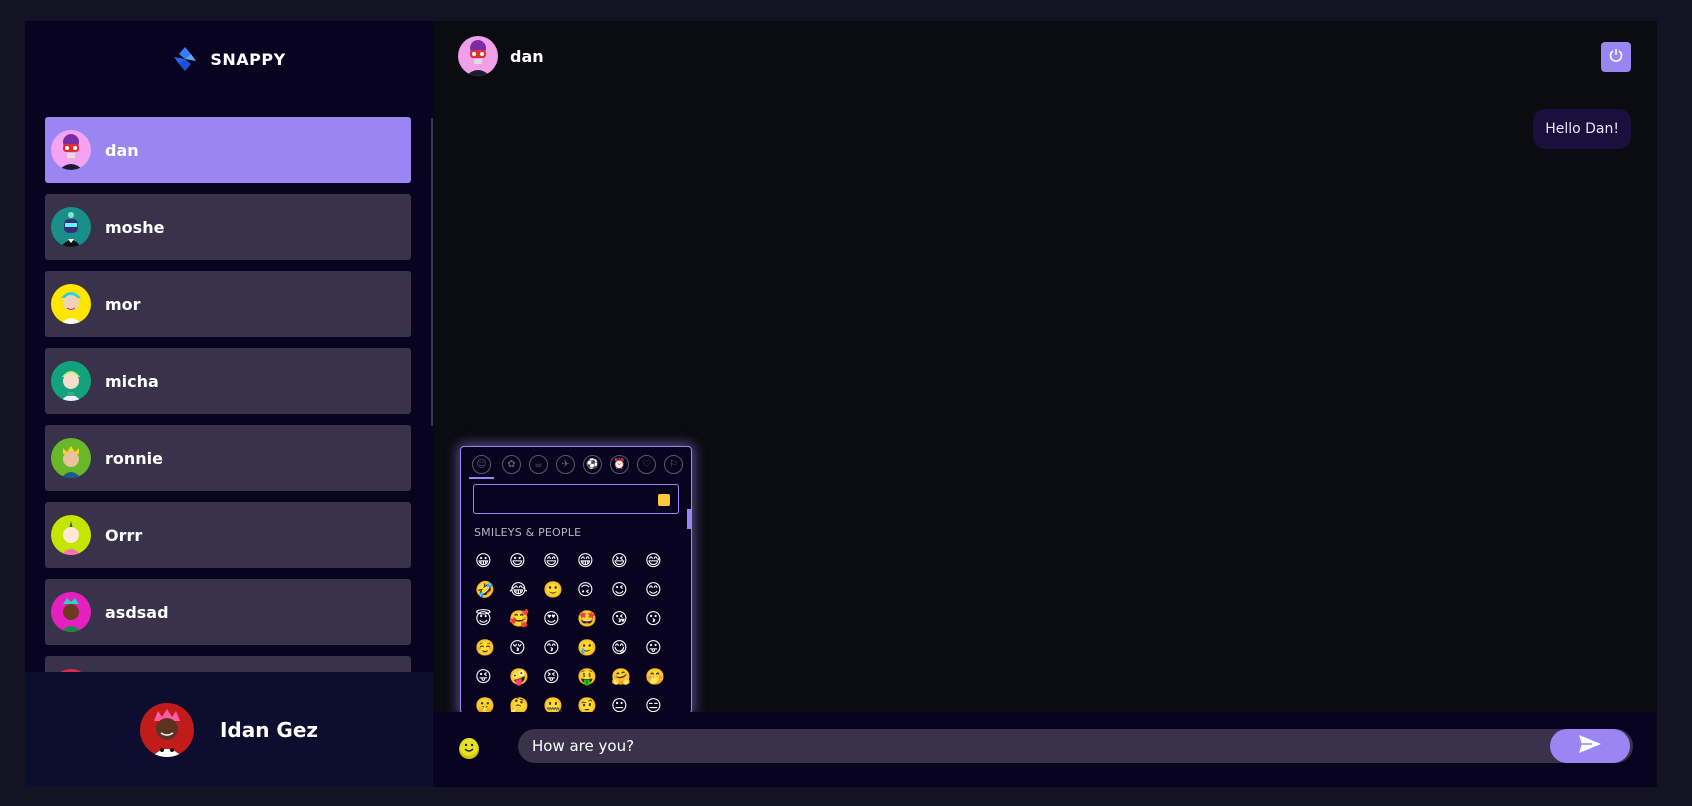 This screenshot has width=1692, height=806. I want to click on contact-name: ronnie, so click(134, 458).